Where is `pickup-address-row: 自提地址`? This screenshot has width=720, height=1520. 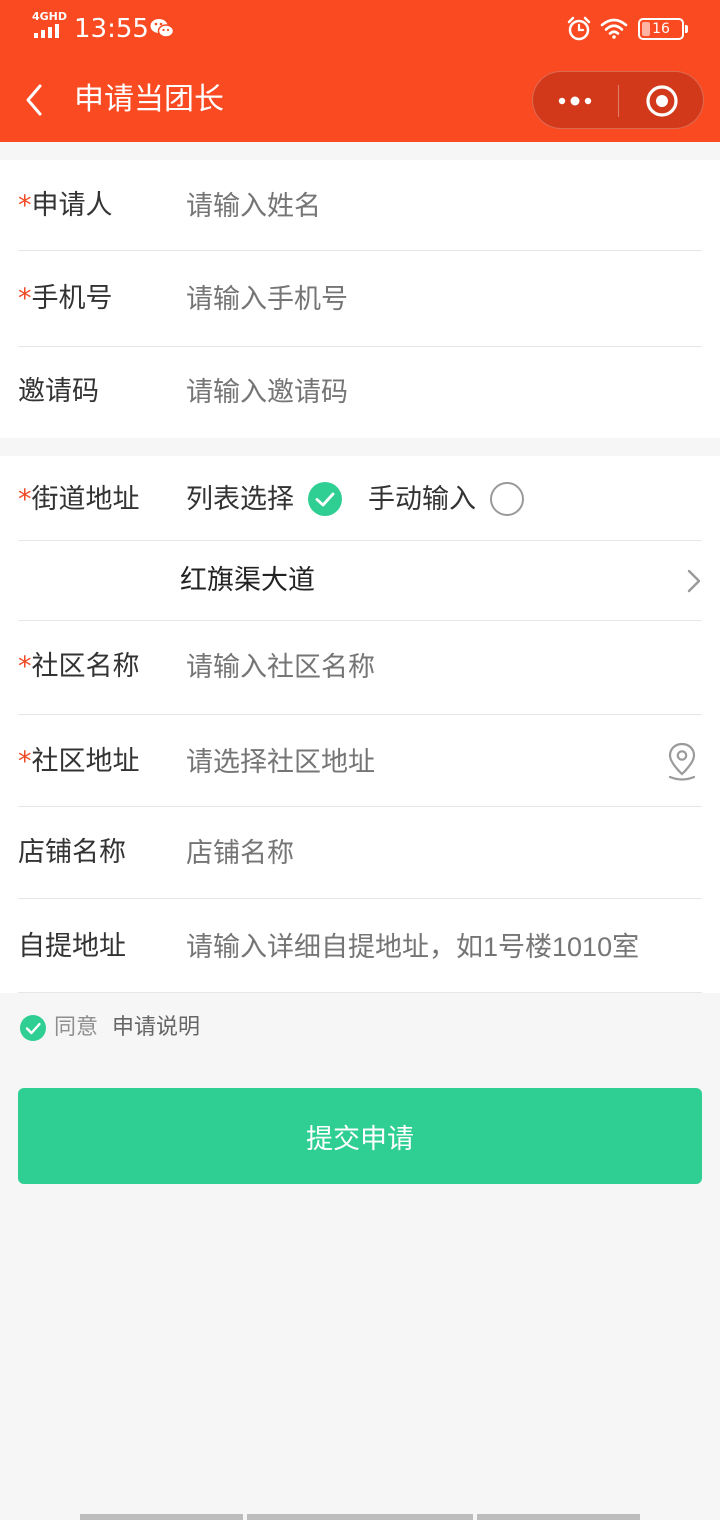 pickup-address-row: 自提地址 is located at coordinates (360, 946).